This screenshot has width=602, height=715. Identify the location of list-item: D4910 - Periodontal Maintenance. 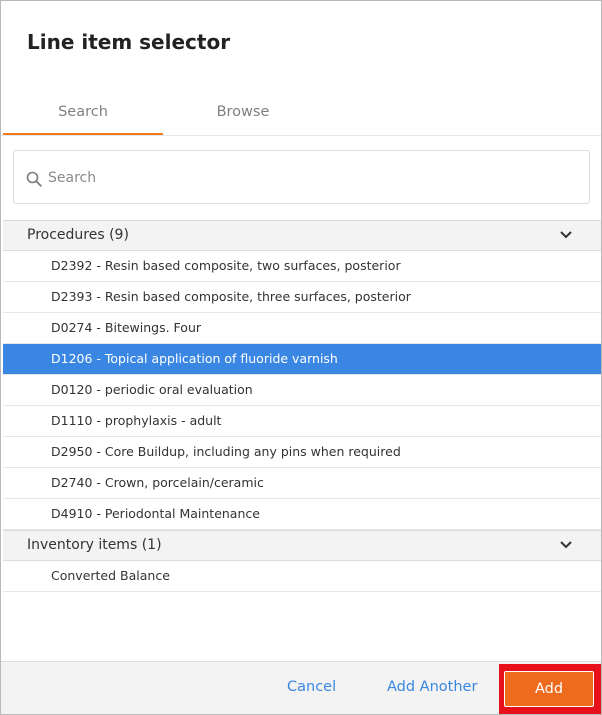
(302, 514).